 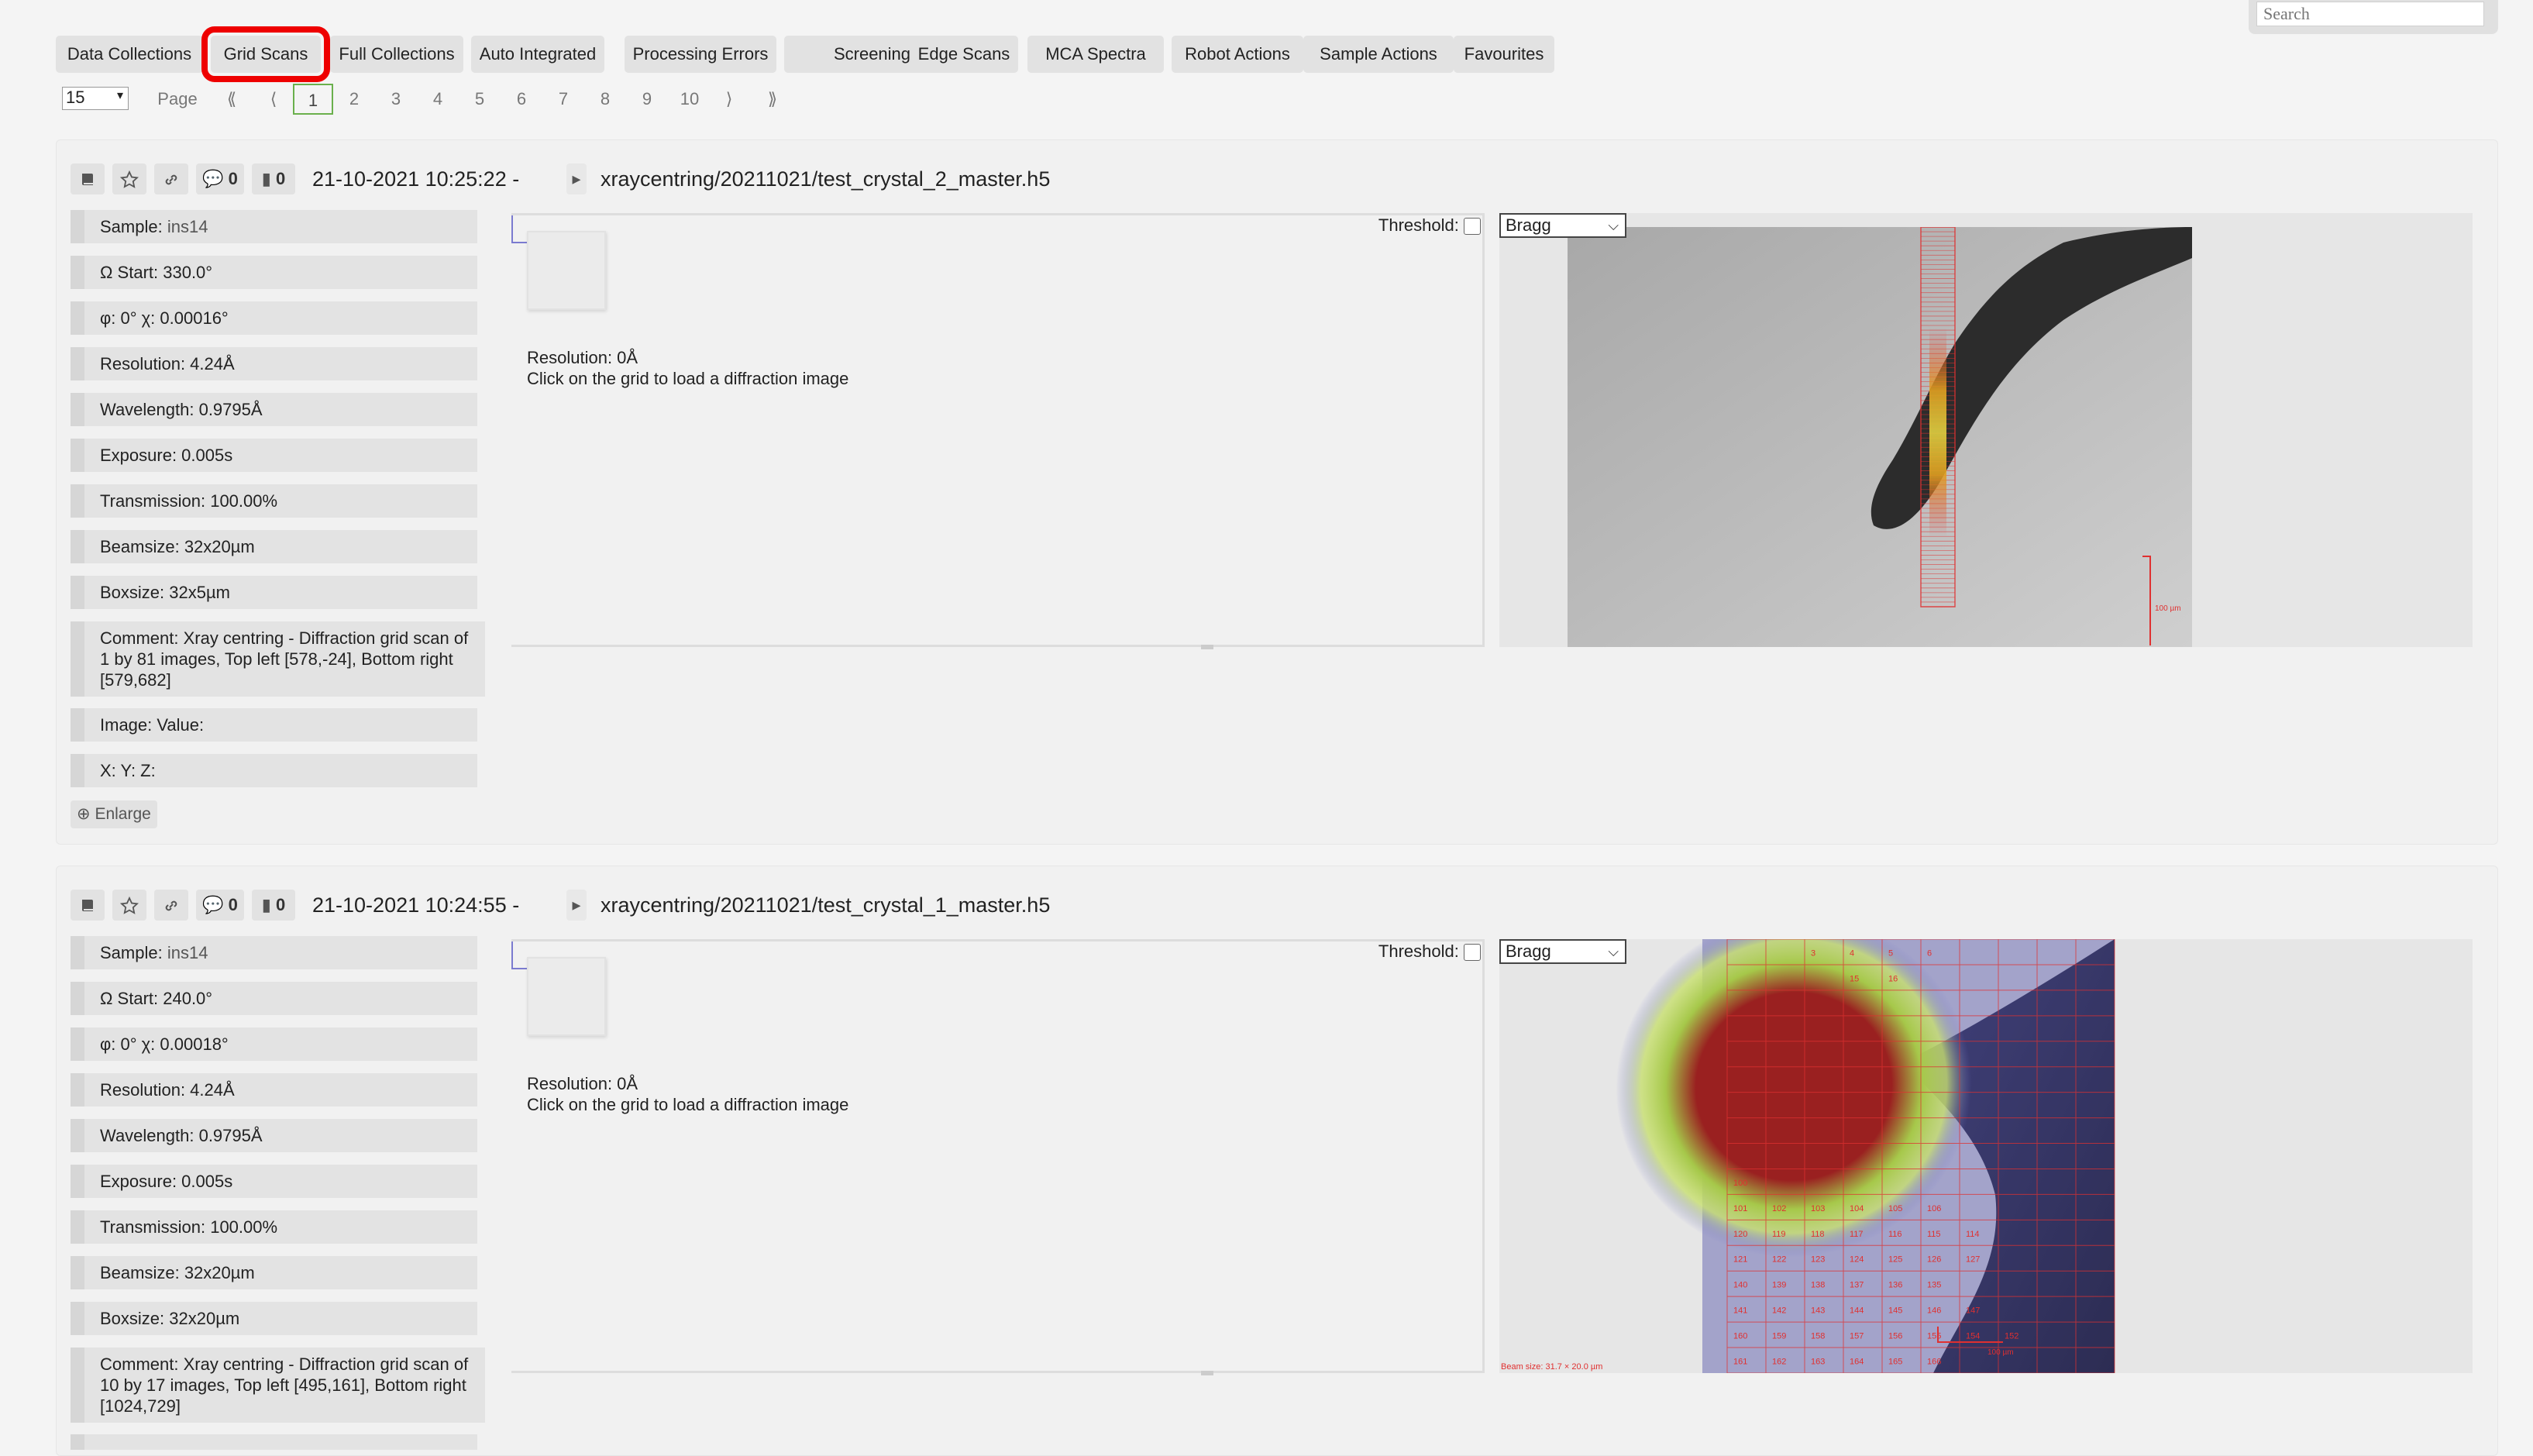 I want to click on tab-processing-errors: Processing Errors, so click(x=700, y=55).